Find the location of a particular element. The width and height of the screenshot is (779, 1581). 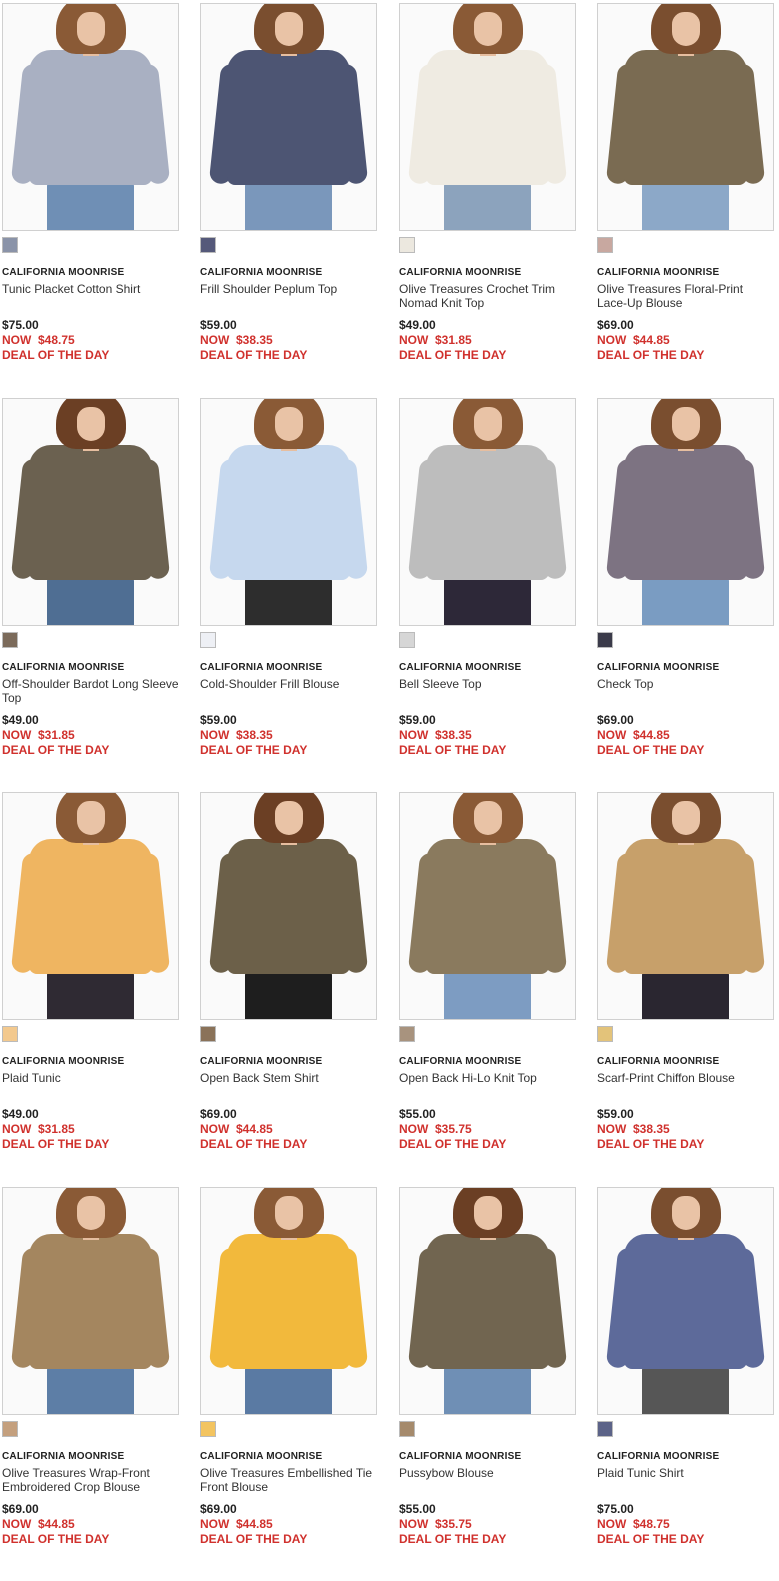

product-image-scarf-print-blouse is located at coordinates (685, 906).